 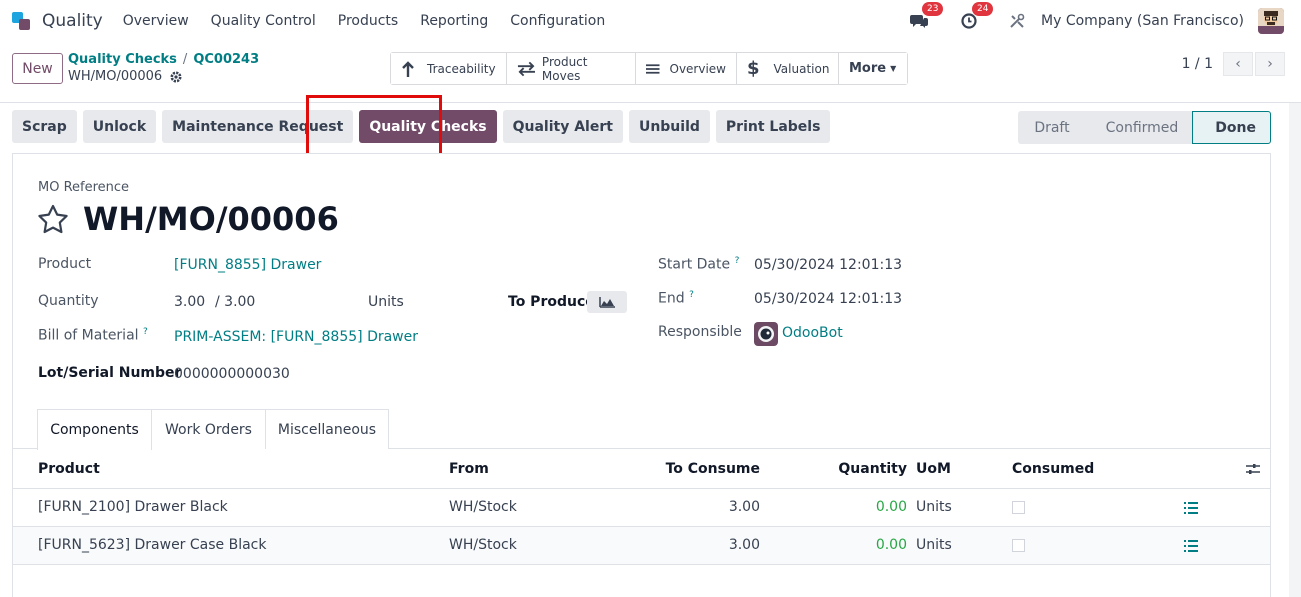 What do you see at coordinates (84, 187) in the screenshot?
I see `mo-reference-label: MO Reference` at bounding box center [84, 187].